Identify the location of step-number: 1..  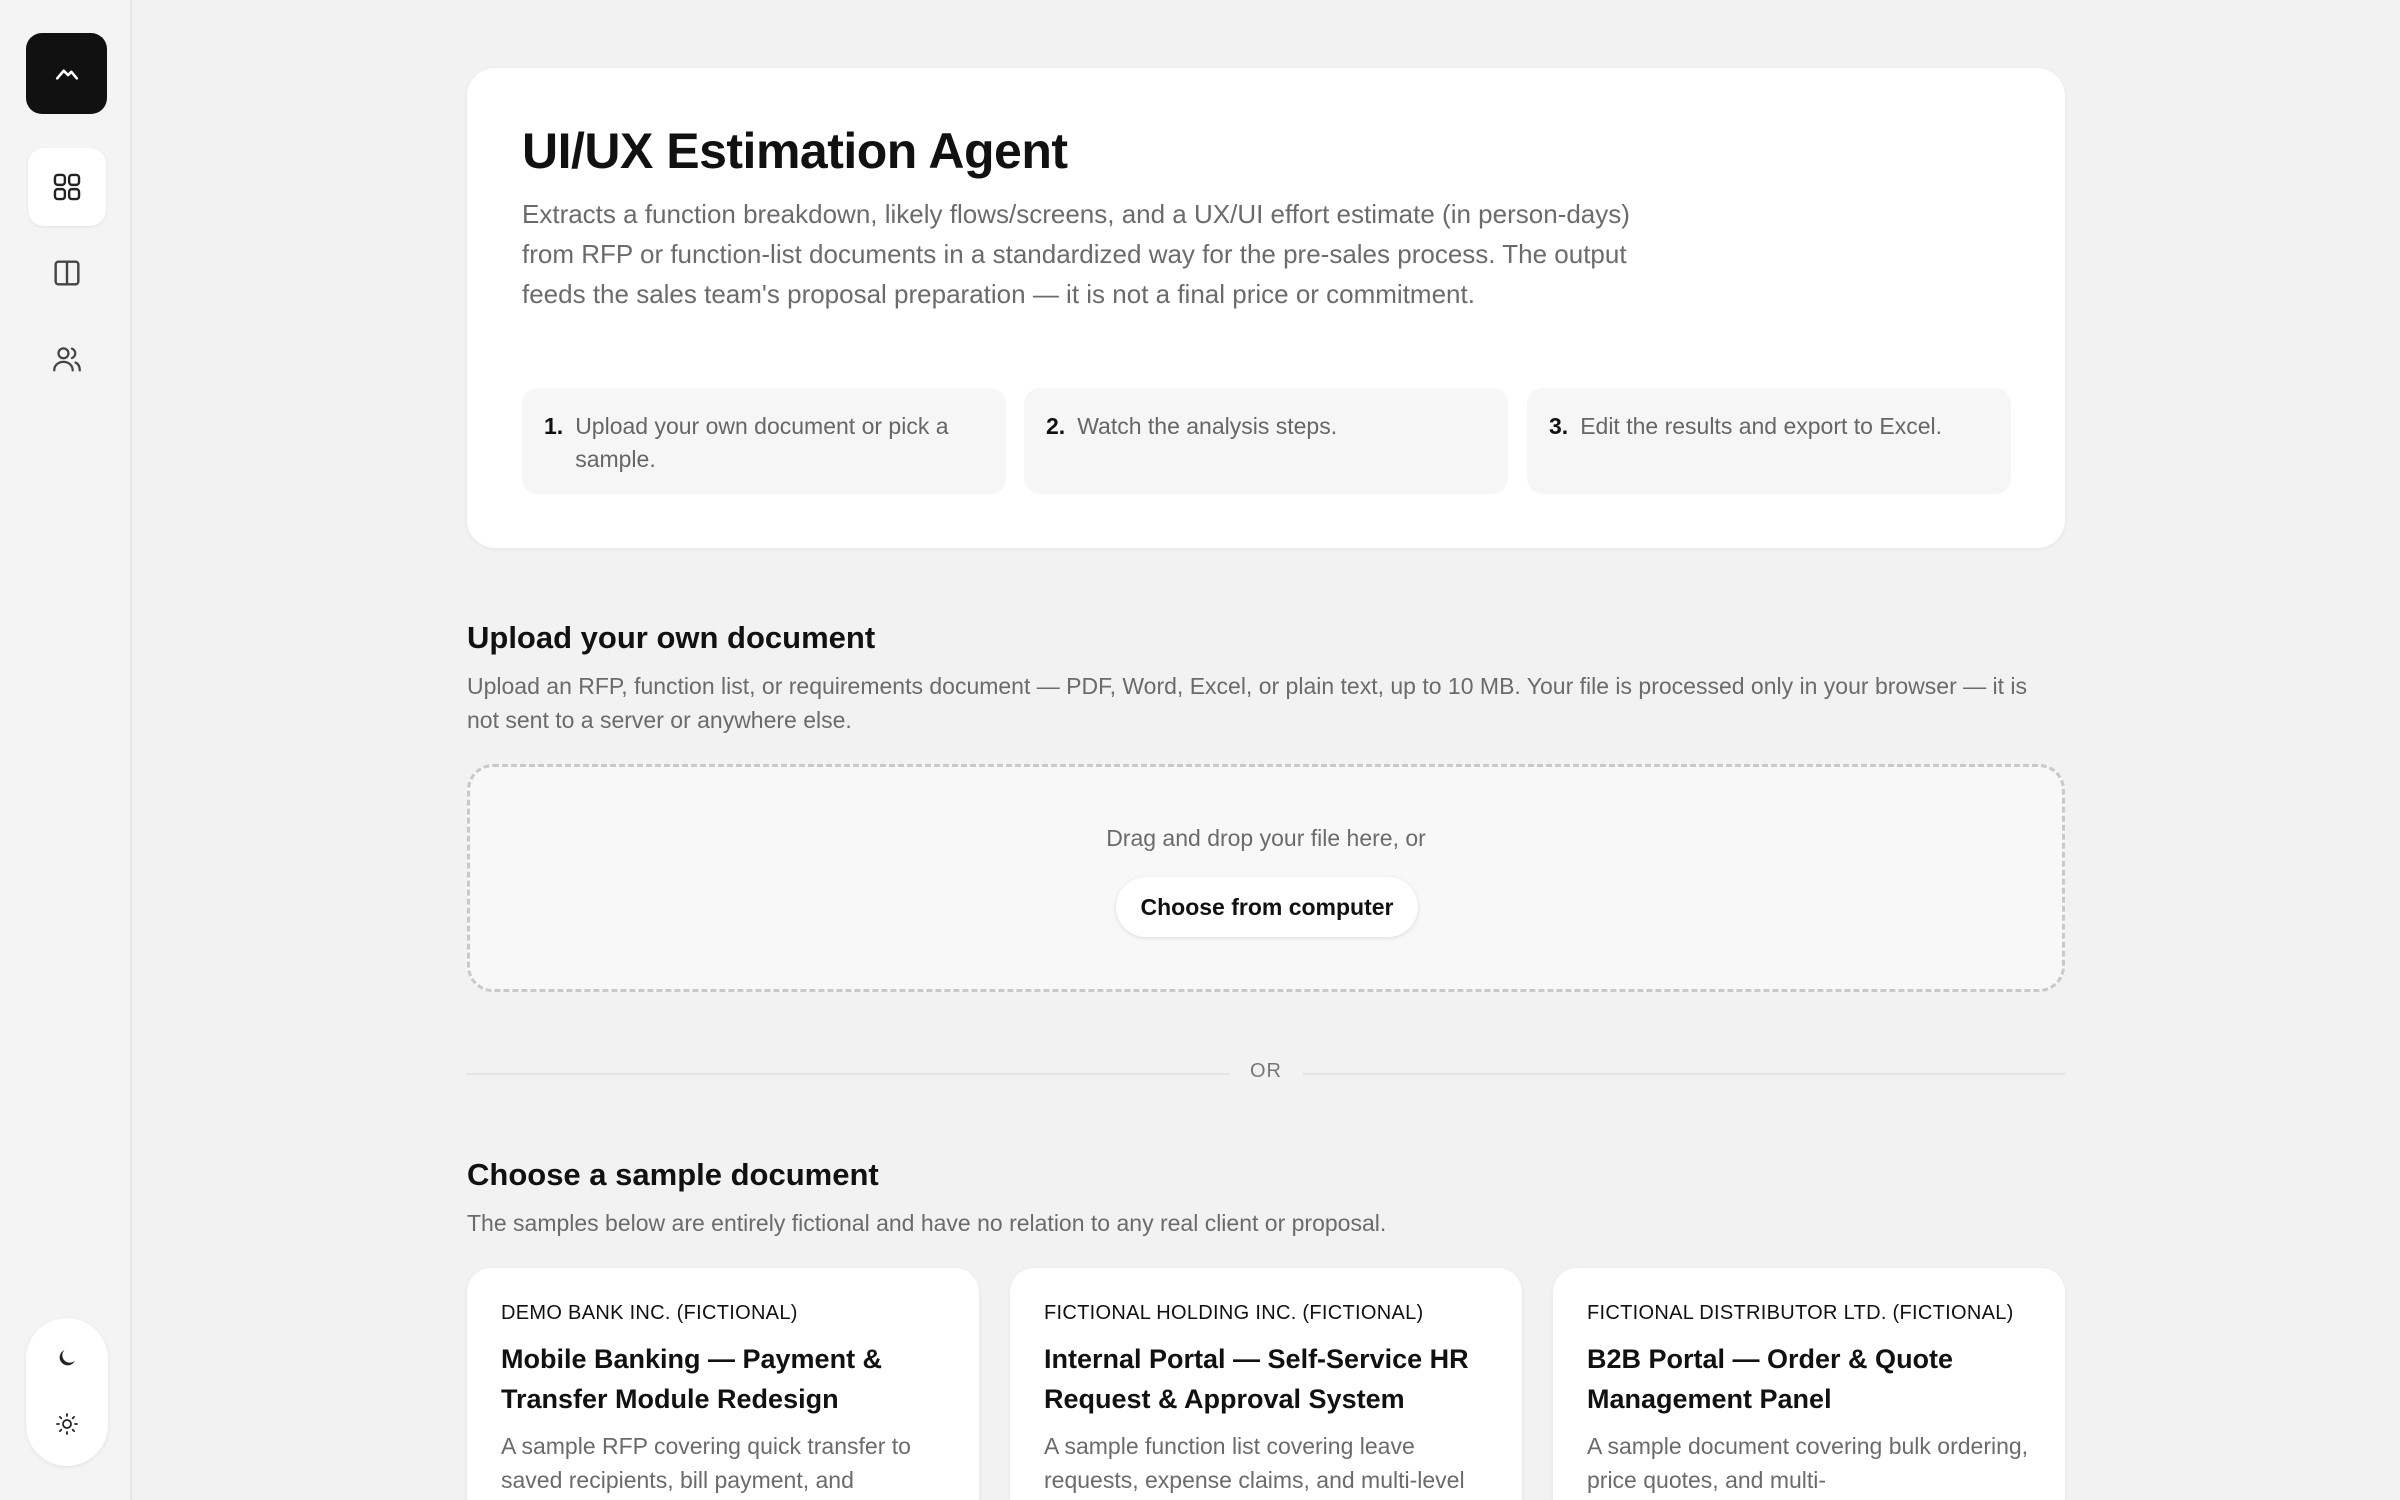
(554, 426).